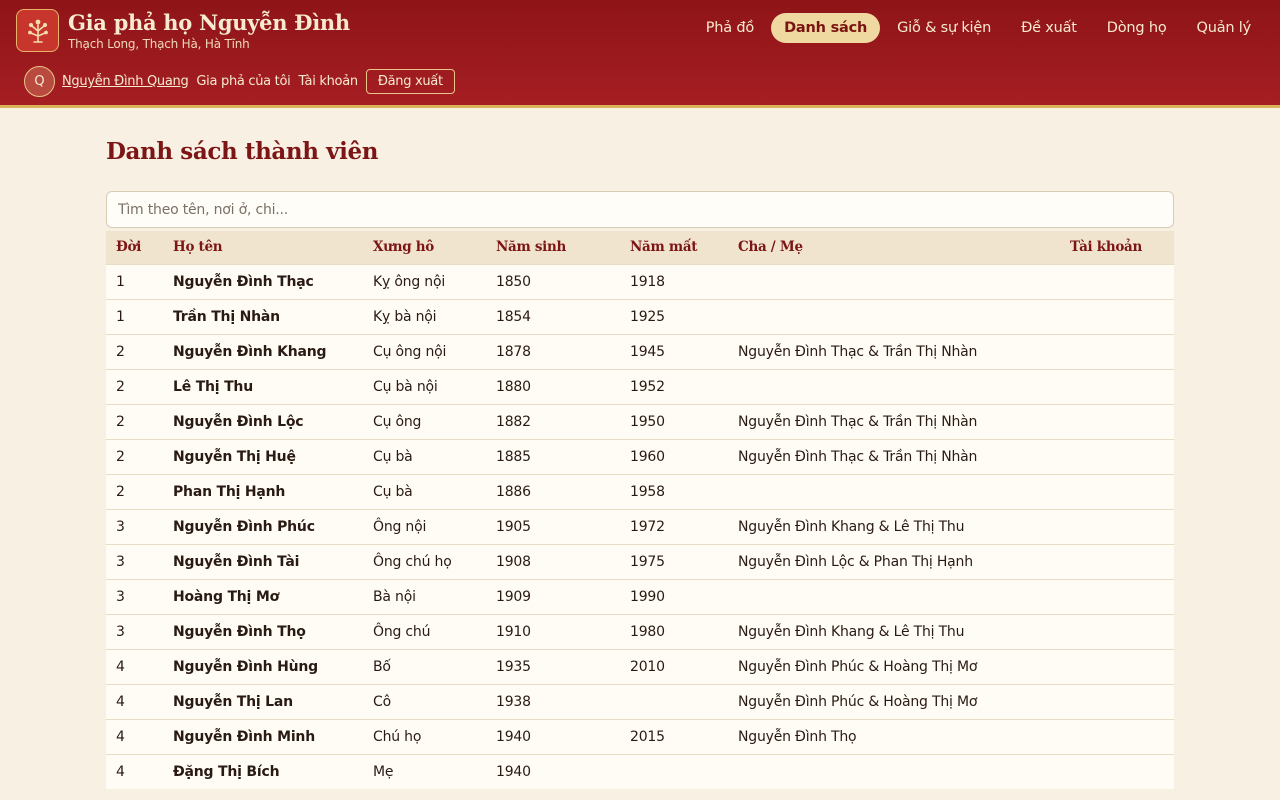 The image size is (1280, 800). Describe the element at coordinates (640, 209) in the screenshot. I see `search-input` at that location.